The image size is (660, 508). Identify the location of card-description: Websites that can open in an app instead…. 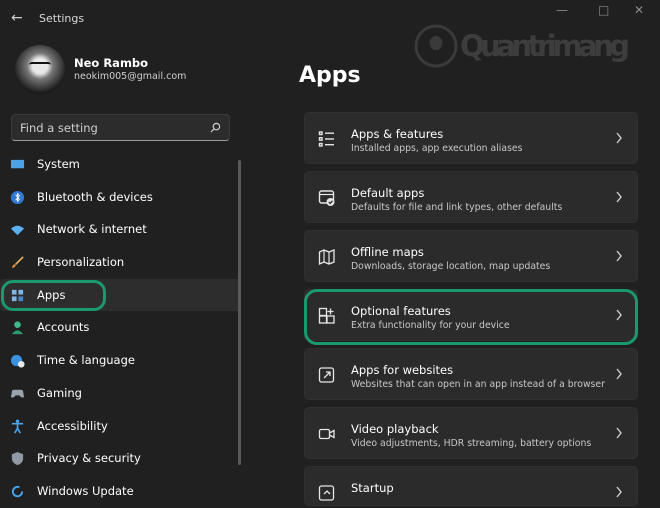
(478, 384).